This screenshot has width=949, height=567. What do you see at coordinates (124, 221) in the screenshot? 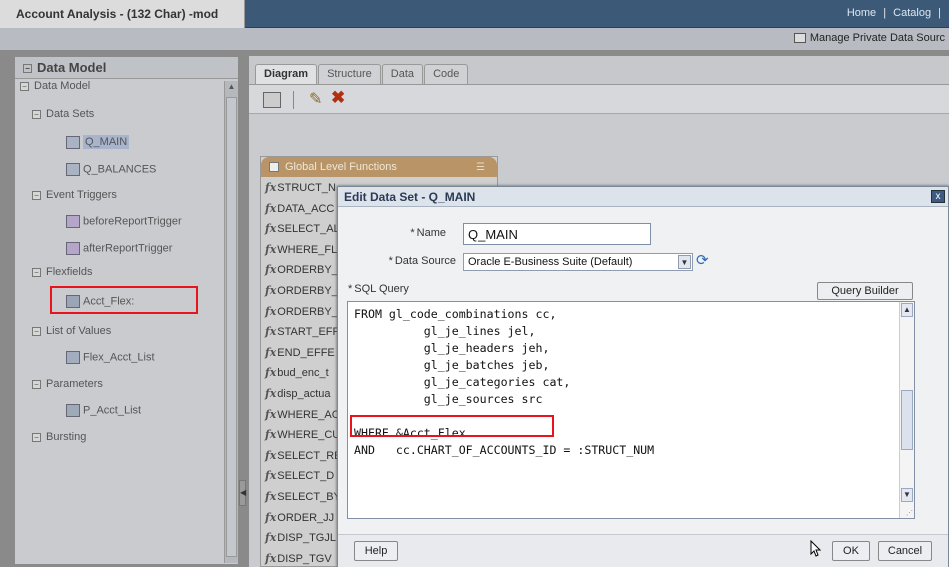
I see `tree-item: beforeReportTrigger` at bounding box center [124, 221].